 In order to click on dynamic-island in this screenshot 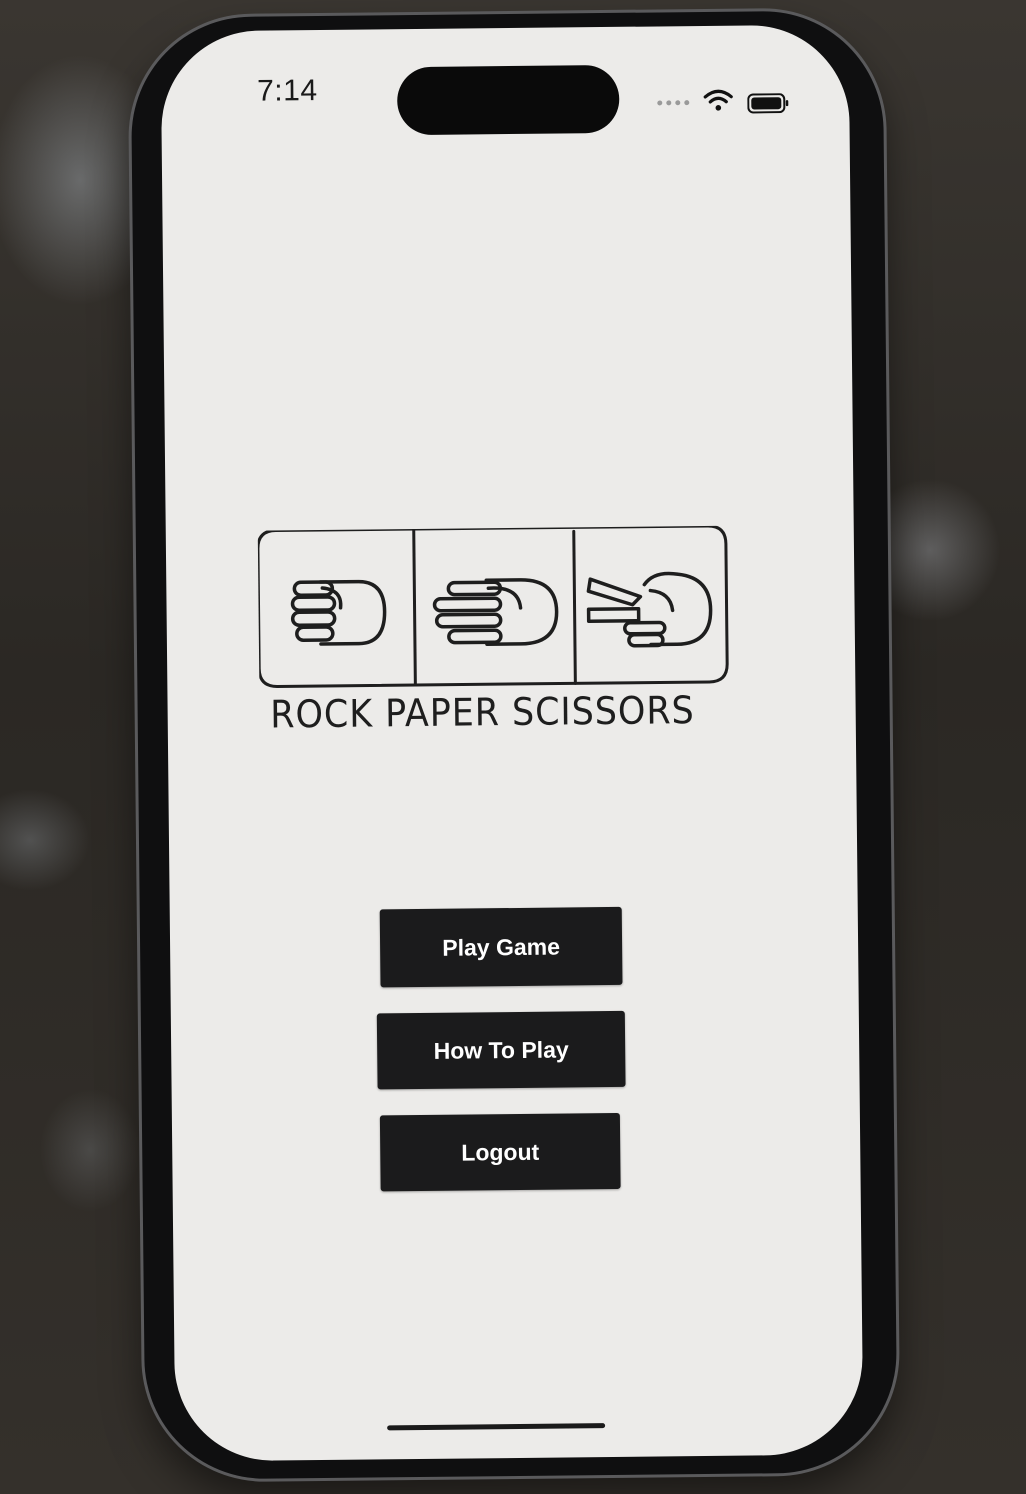, I will do `click(508, 100)`.